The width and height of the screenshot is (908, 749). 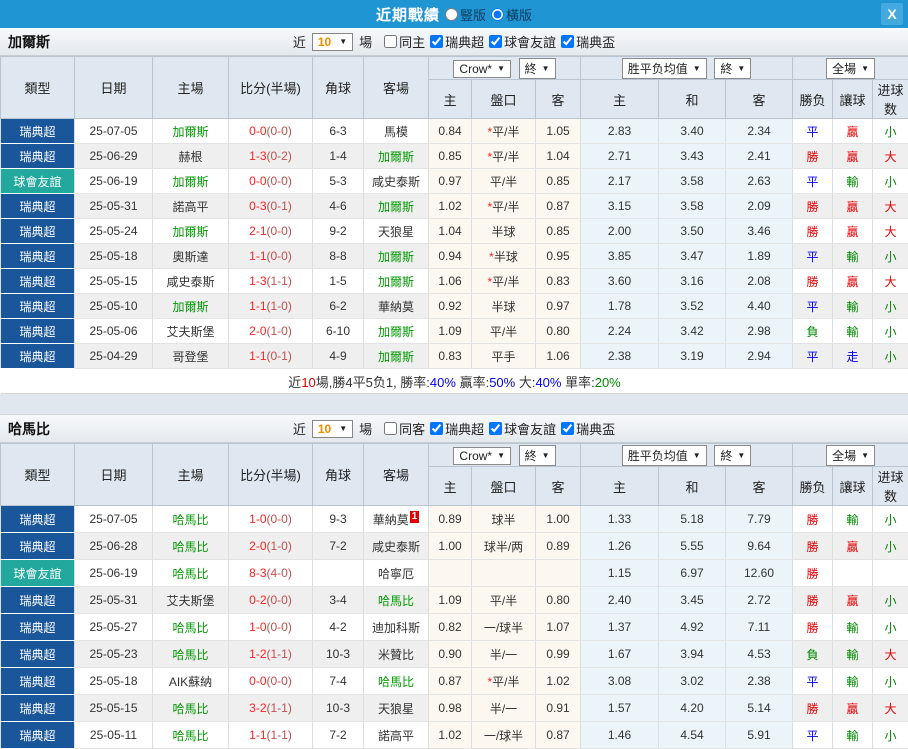 I want to click on bookmaker-select: Crow* ▼, so click(x=482, y=68).